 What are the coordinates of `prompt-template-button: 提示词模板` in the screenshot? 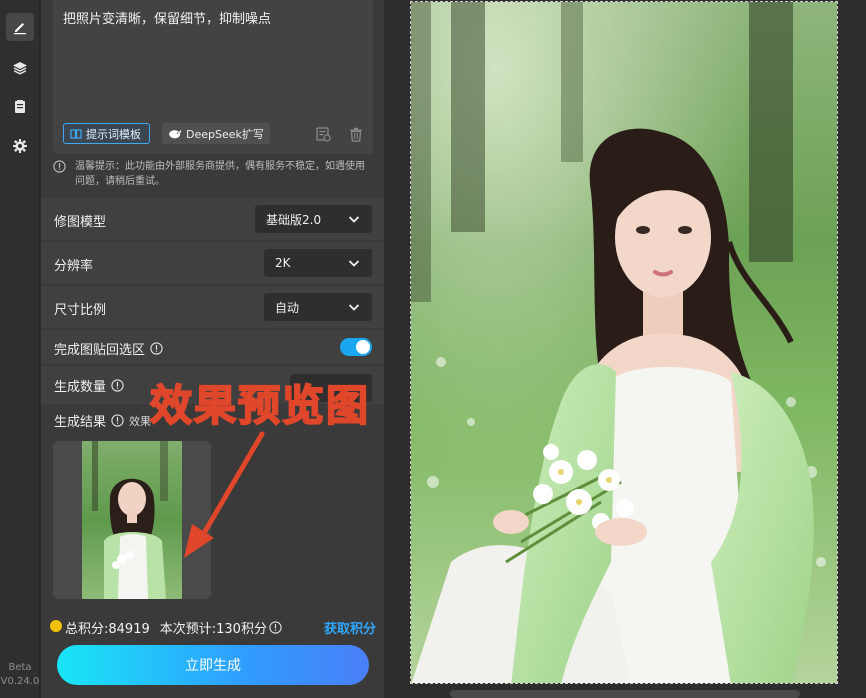 It's located at (106, 133).